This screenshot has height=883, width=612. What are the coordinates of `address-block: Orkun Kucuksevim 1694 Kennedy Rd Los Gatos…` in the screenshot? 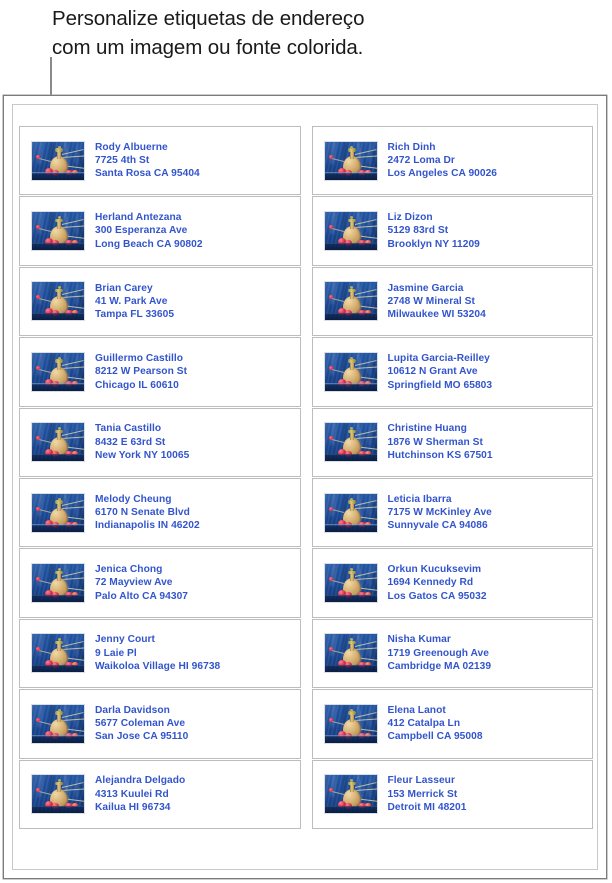 It's located at (437, 583).